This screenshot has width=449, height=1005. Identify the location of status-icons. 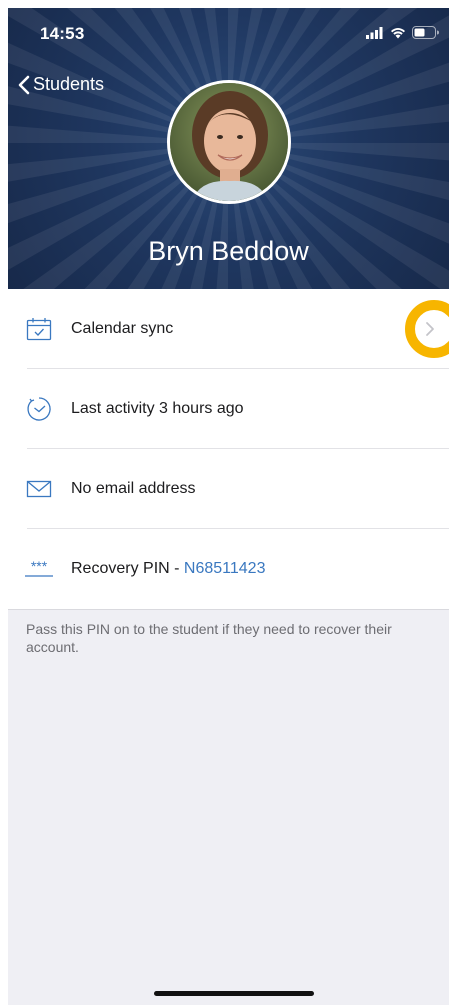
(402, 32).